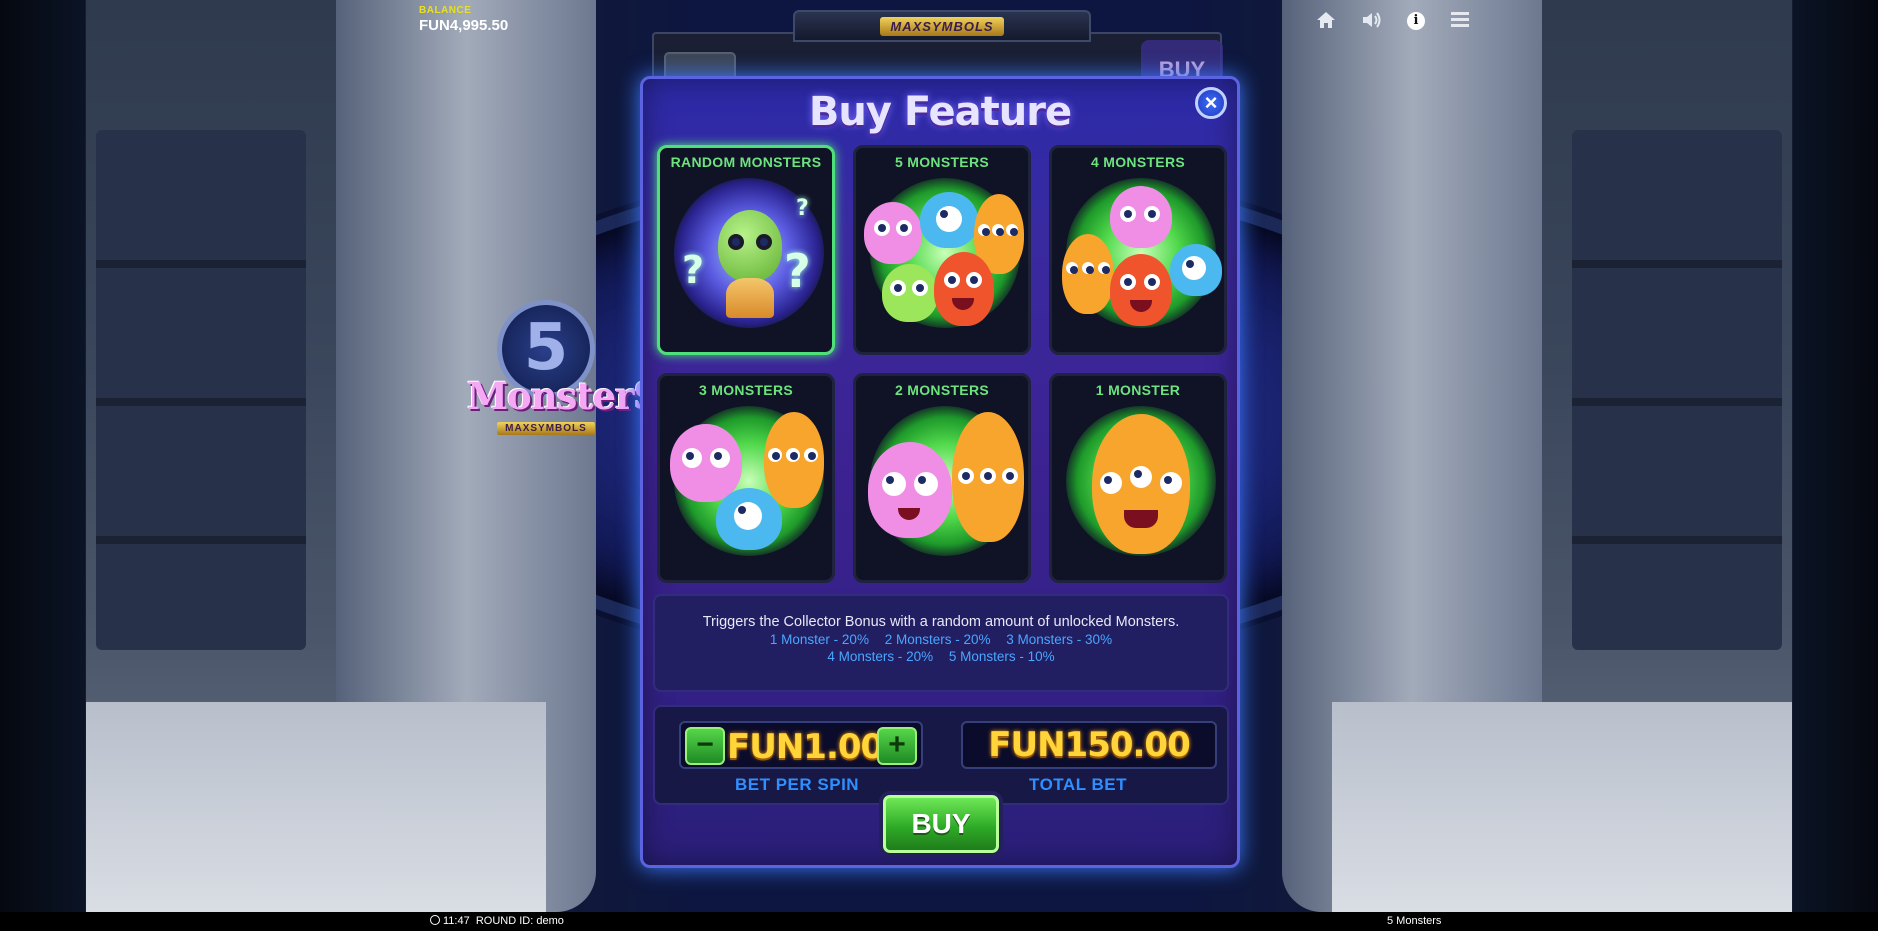  Describe the element at coordinates (1393, 21) in the screenshot. I see `hud-icon-bar: i` at that location.